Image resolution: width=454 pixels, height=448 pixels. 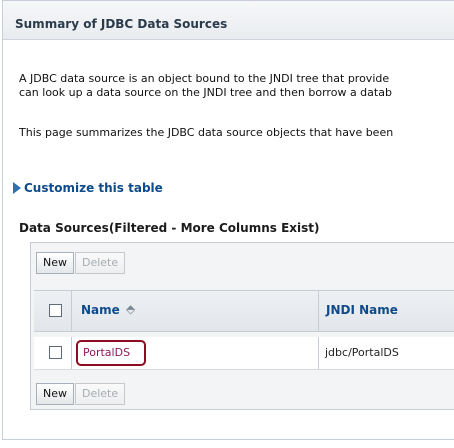 What do you see at coordinates (100, 263) in the screenshot?
I see `delete-button: Delete` at bounding box center [100, 263].